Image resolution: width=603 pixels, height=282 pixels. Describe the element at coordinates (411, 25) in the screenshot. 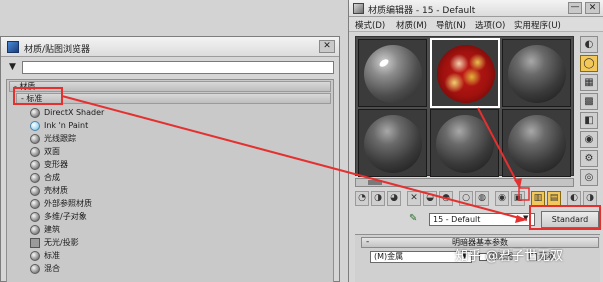

I see `menu-material: 材质(M)` at that location.